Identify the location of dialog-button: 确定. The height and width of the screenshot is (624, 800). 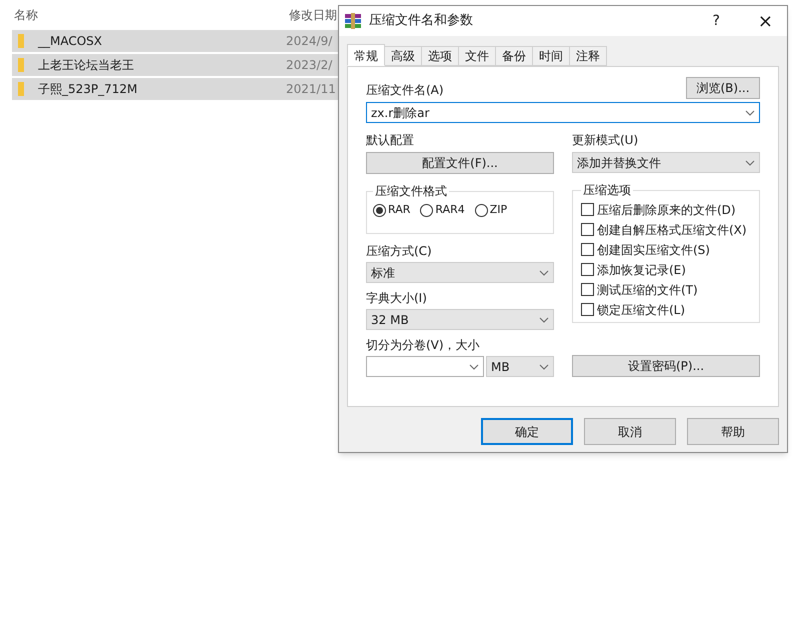
(527, 431).